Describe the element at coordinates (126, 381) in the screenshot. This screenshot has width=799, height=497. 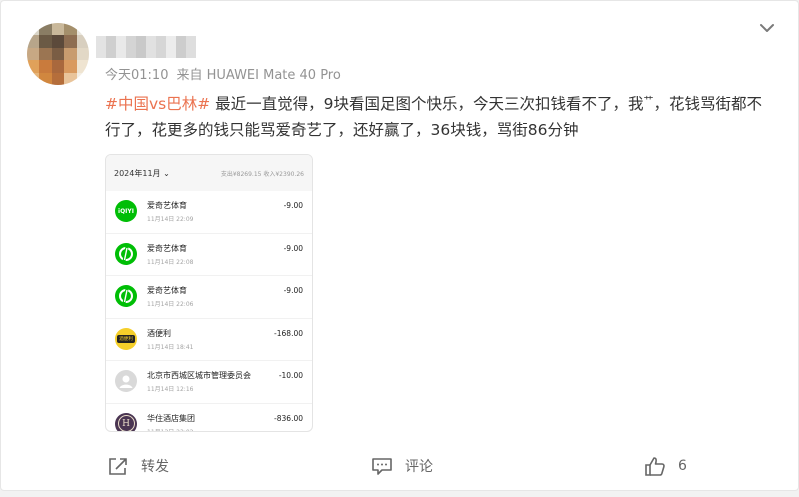
I see `default-user-icon` at that location.